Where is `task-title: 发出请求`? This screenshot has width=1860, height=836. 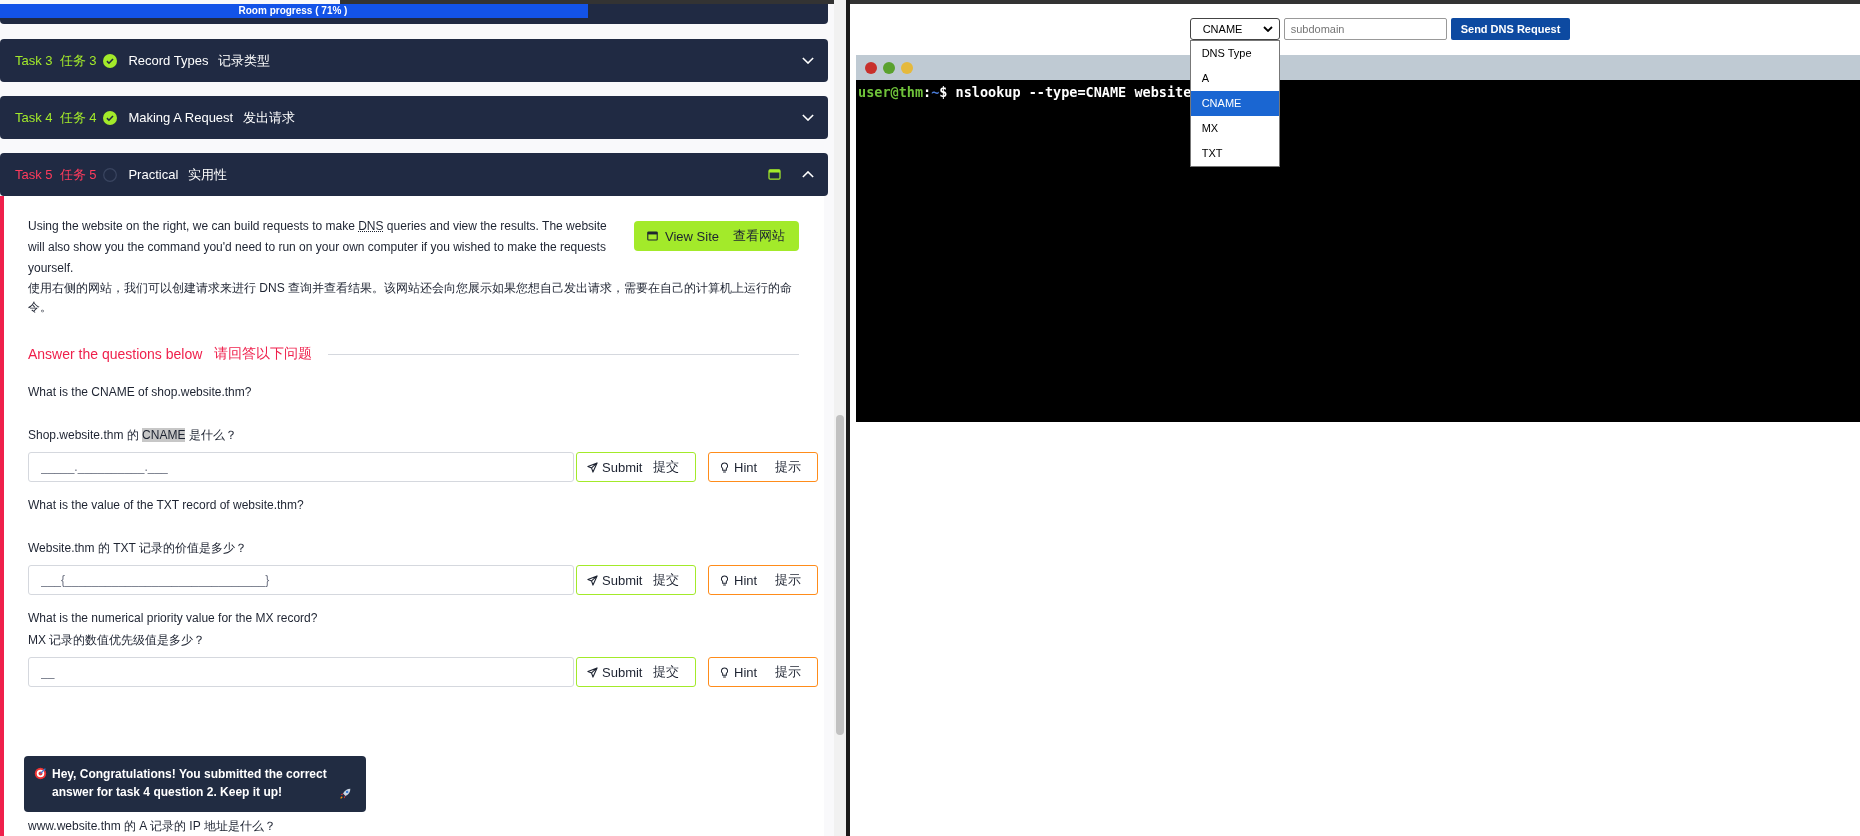
task-title: 发出请求 is located at coordinates (269, 117).